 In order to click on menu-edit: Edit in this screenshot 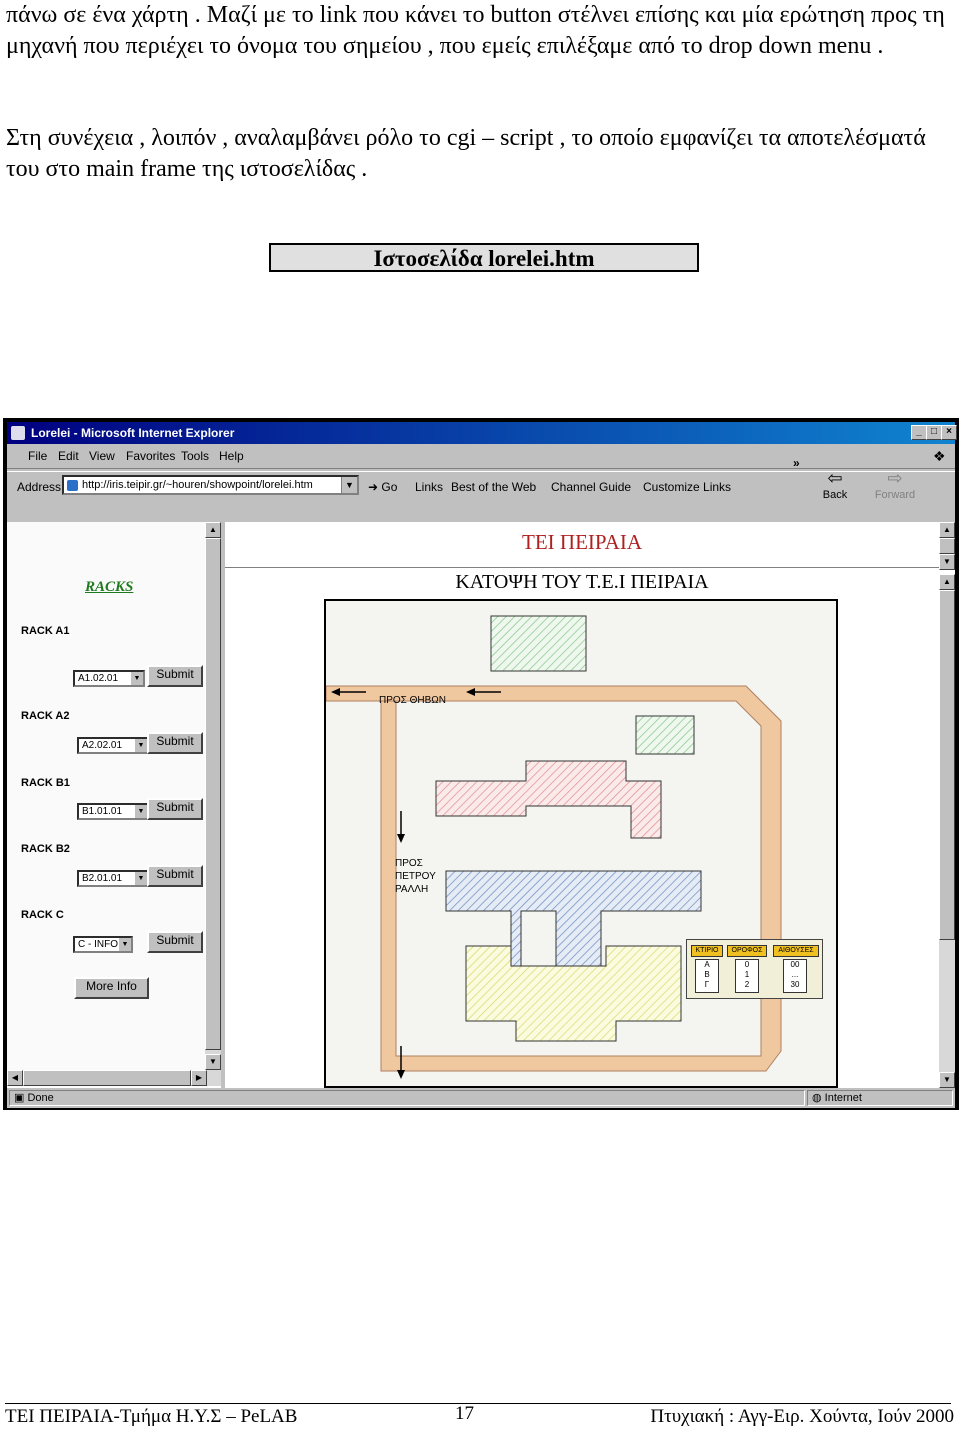, I will do `click(68, 456)`.